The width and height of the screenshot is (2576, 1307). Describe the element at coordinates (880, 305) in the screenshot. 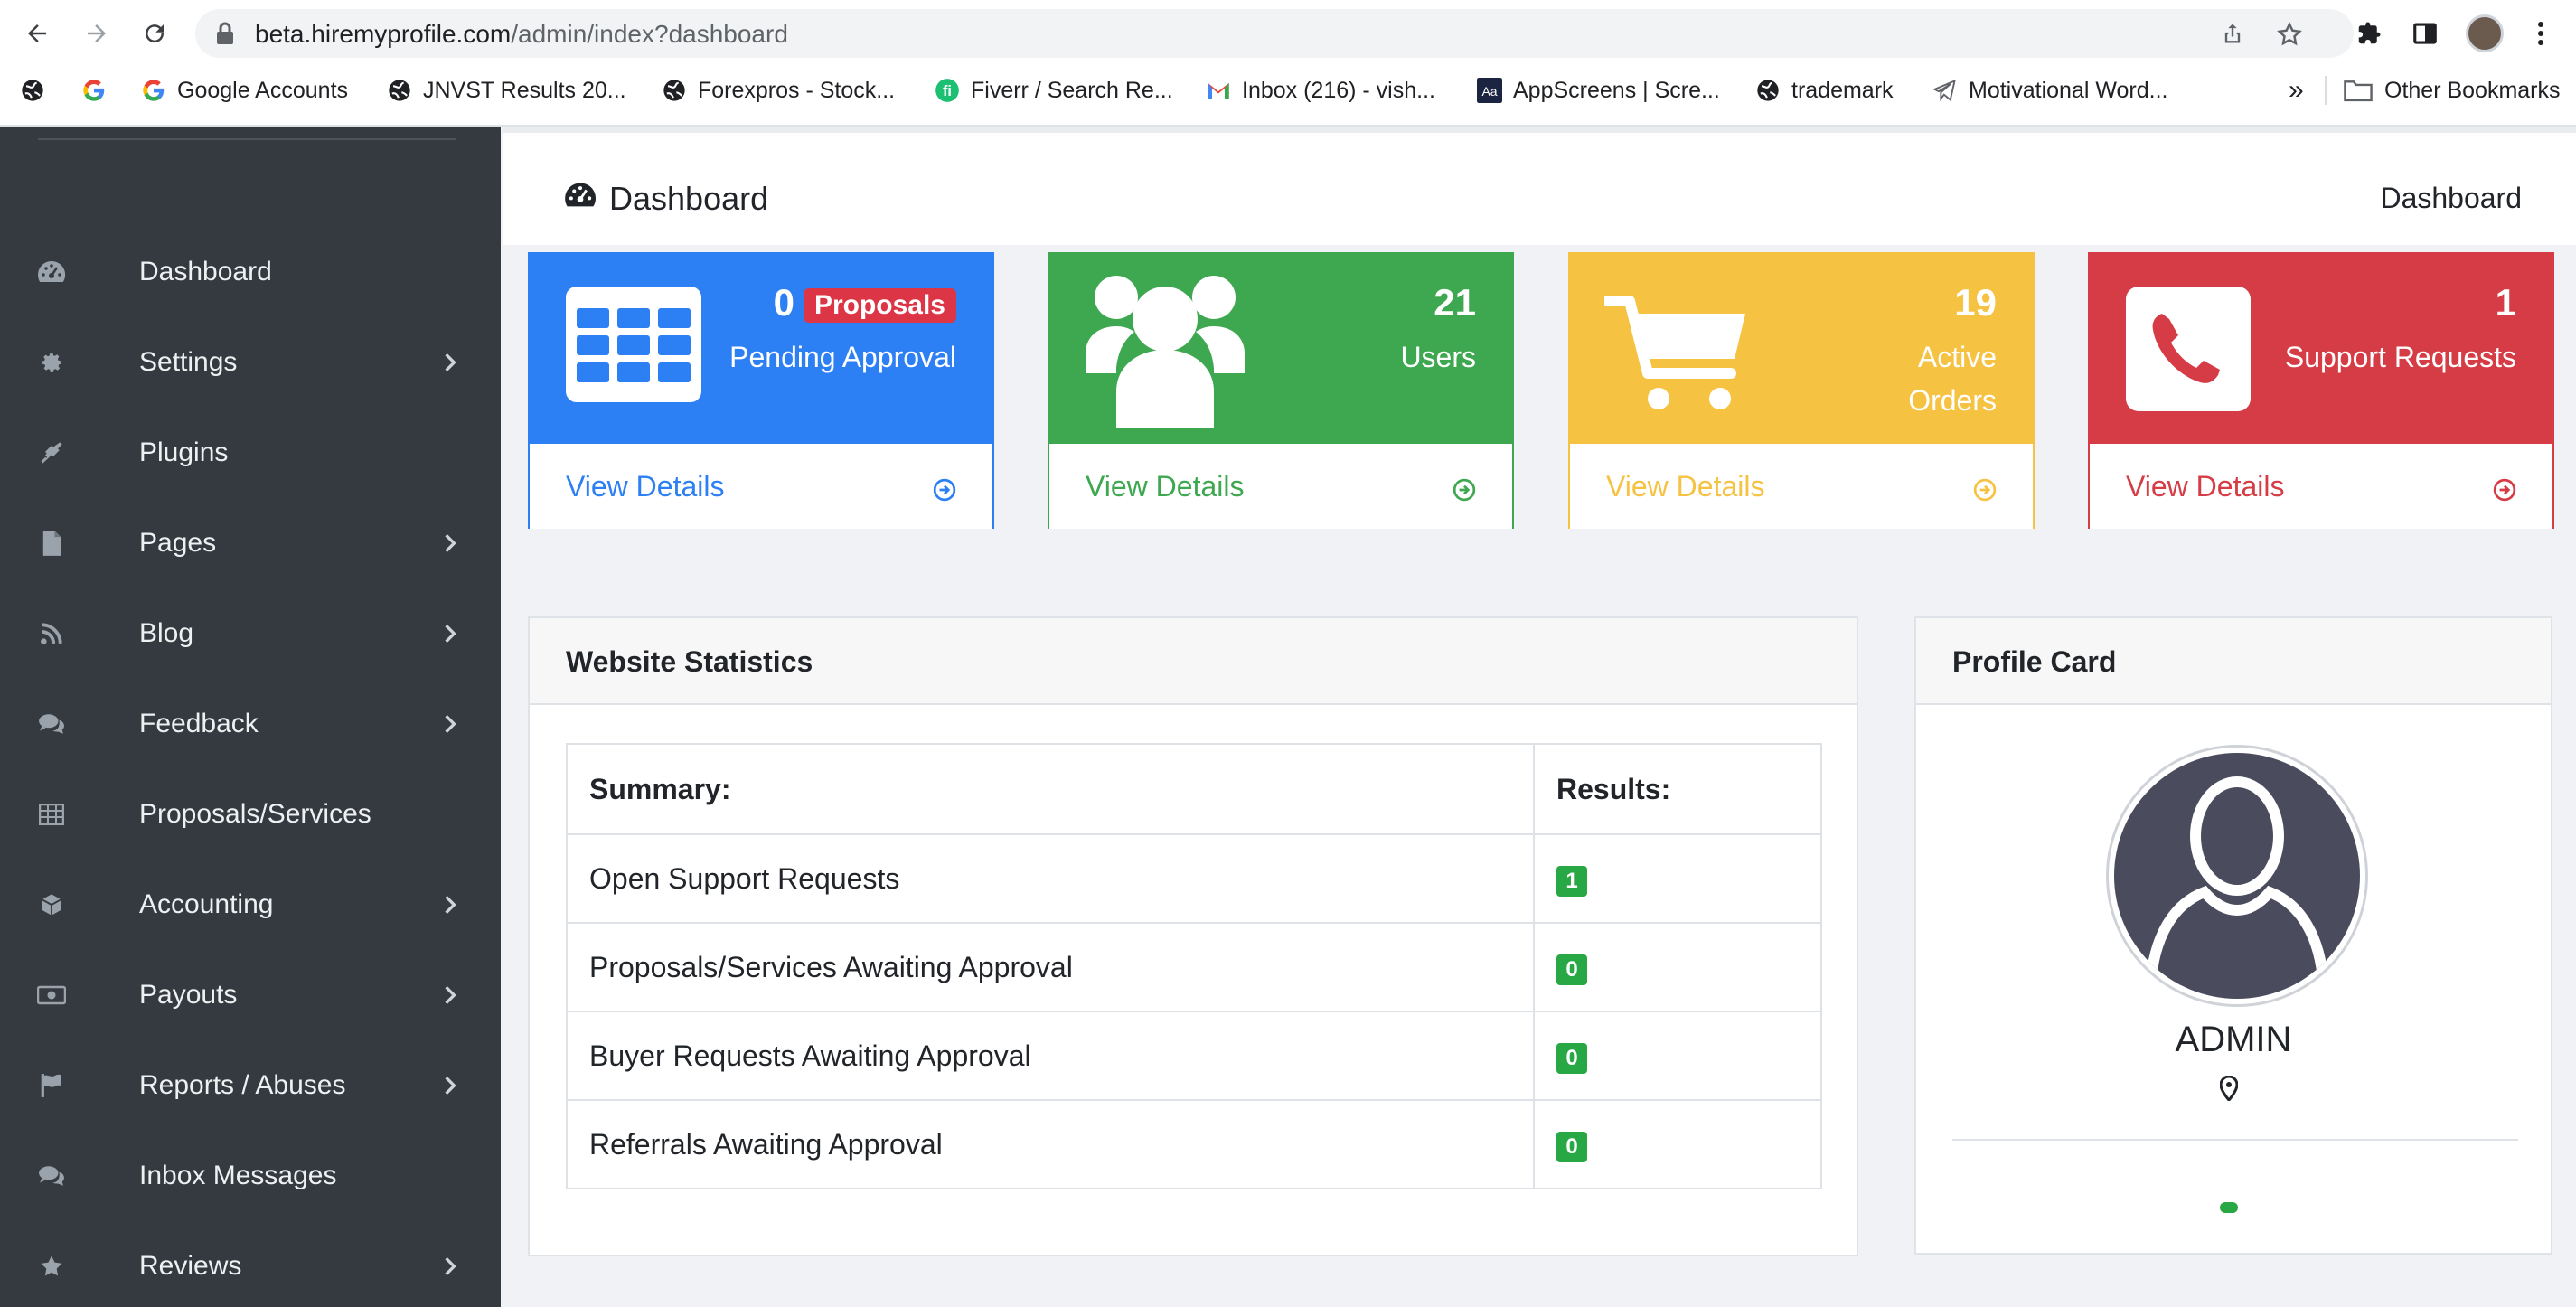

I see `proposals-badge: Proposals` at that location.